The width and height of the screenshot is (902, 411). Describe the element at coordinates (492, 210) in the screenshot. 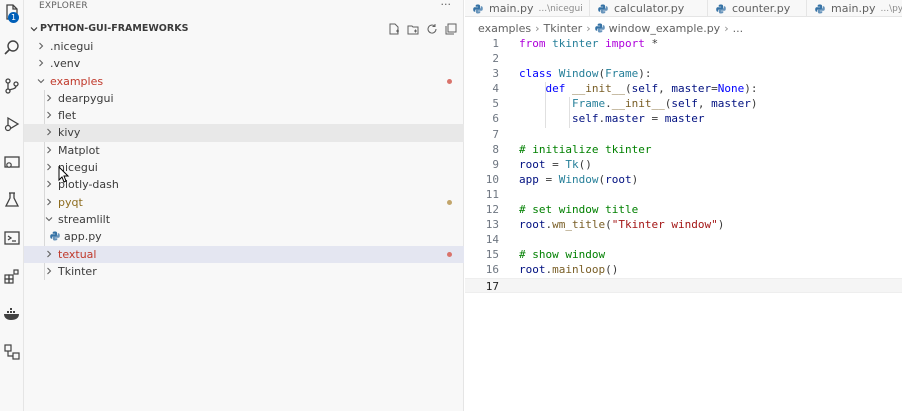

I see `line-number: 12` at that location.